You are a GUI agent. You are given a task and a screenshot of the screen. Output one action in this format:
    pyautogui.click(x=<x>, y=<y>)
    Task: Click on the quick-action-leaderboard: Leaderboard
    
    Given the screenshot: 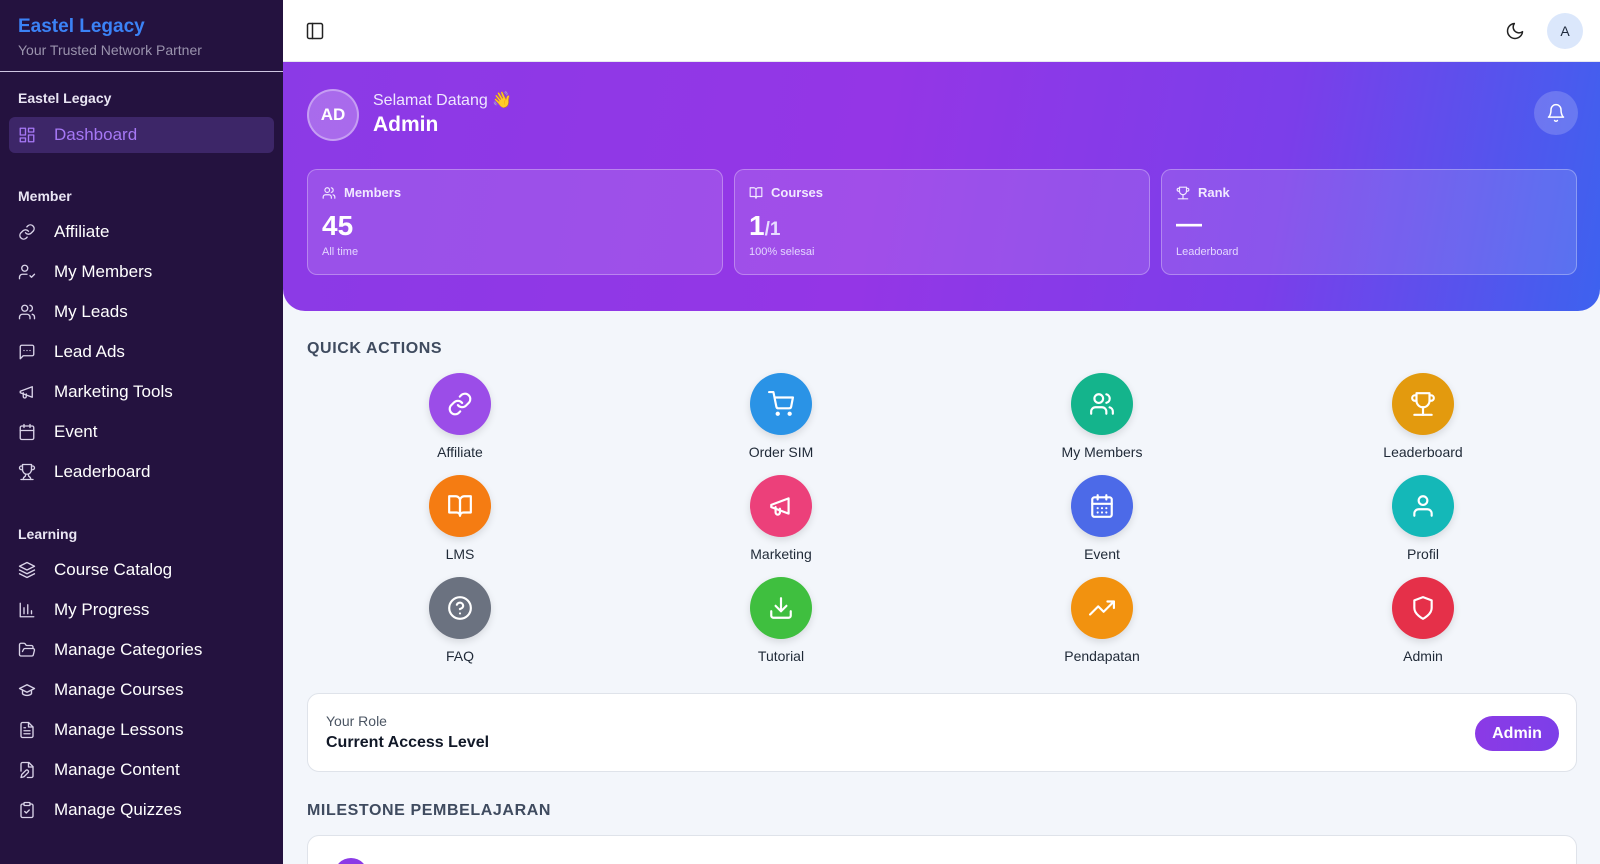 What is the action you would take?
    pyautogui.click(x=1423, y=418)
    